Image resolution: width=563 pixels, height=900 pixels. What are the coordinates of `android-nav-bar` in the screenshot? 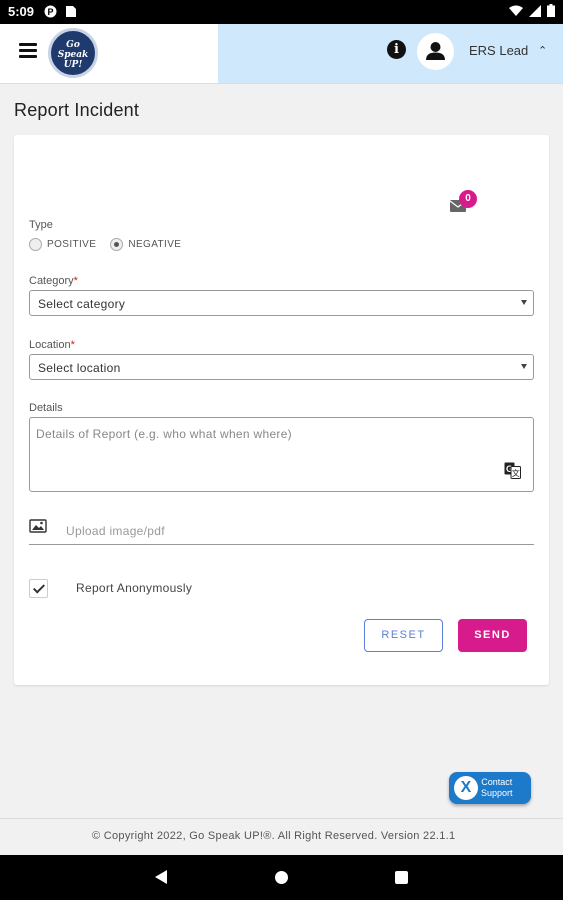 It's located at (281, 877).